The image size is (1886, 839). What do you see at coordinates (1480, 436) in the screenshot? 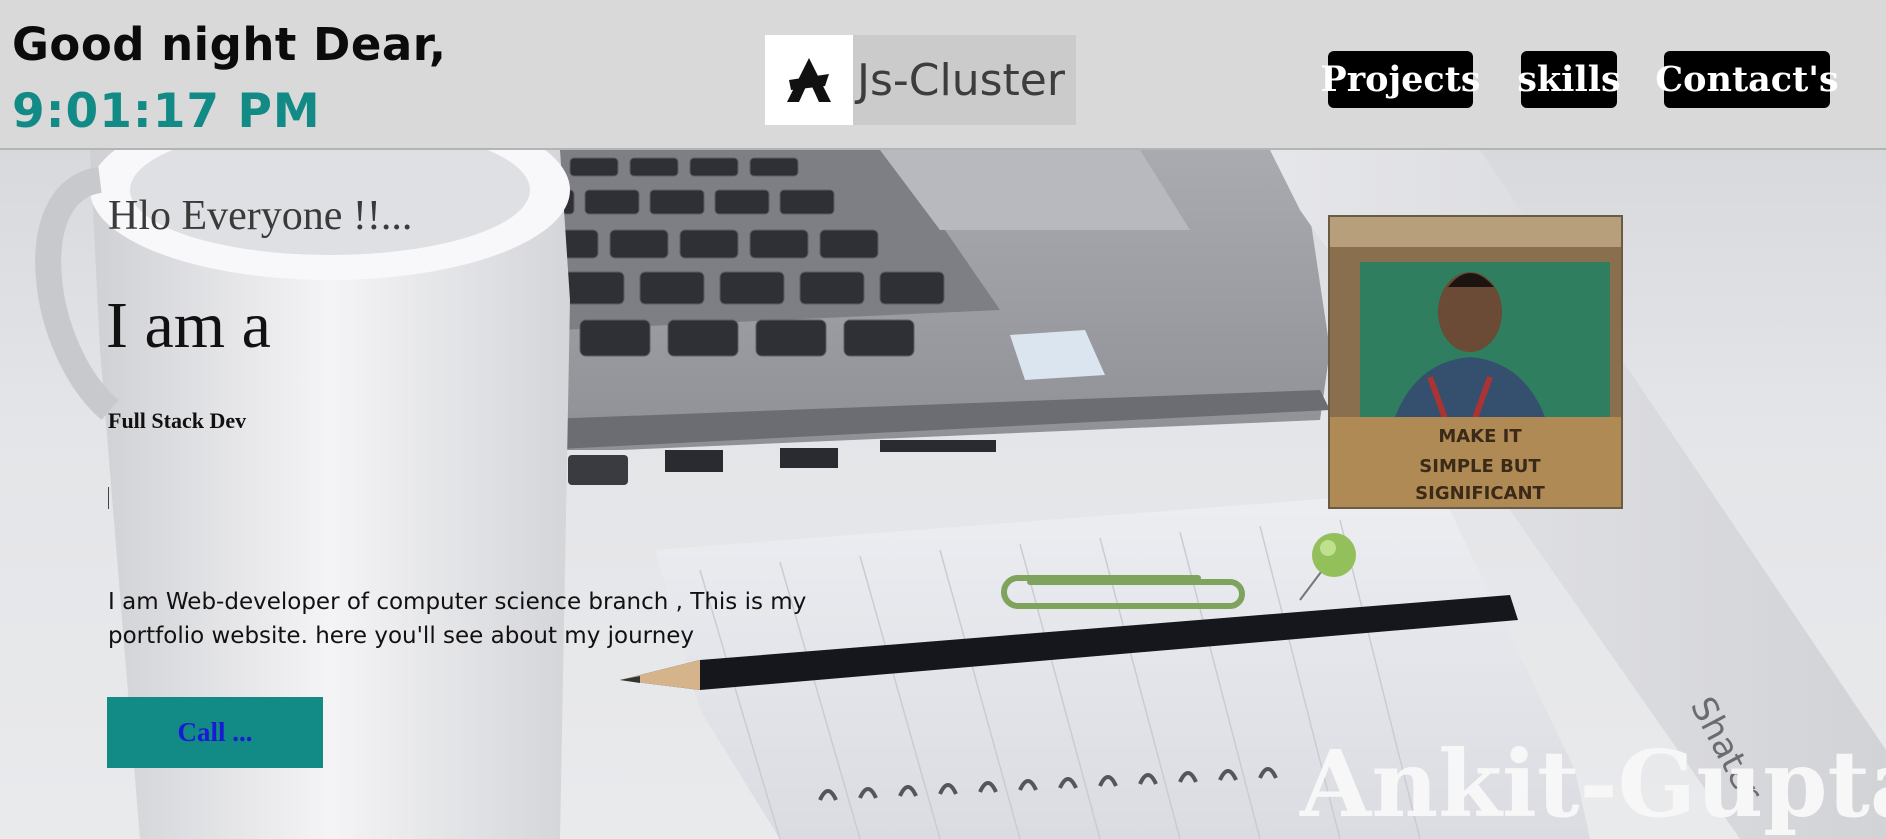
I see `profile-caption-line-1: MAKE IT` at bounding box center [1480, 436].